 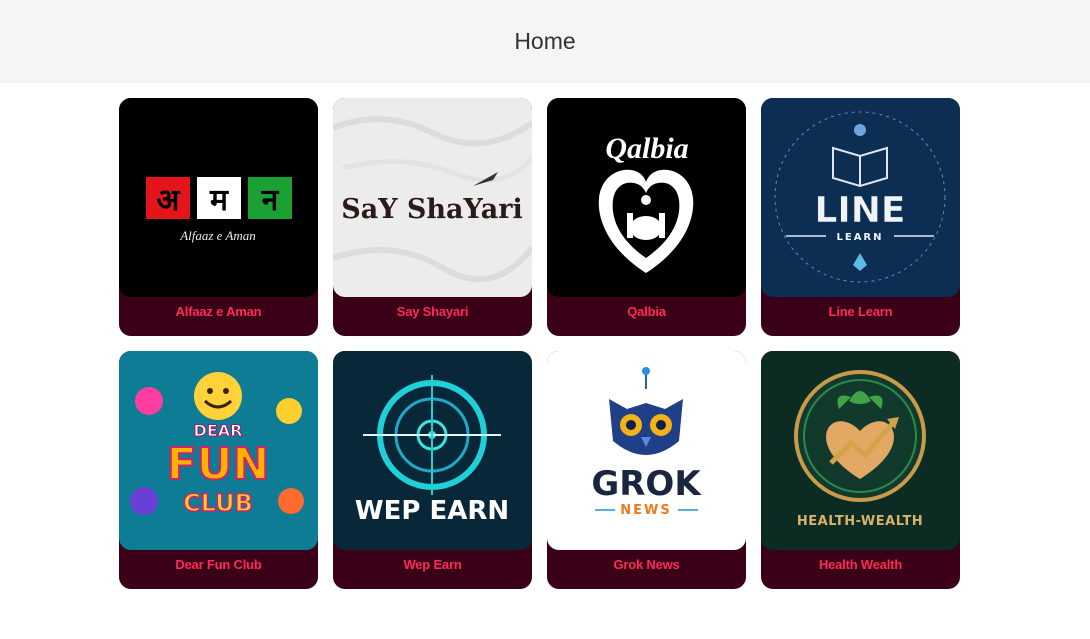 What do you see at coordinates (859, 210) in the screenshot?
I see `logo-text: LINE` at bounding box center [859, 210].